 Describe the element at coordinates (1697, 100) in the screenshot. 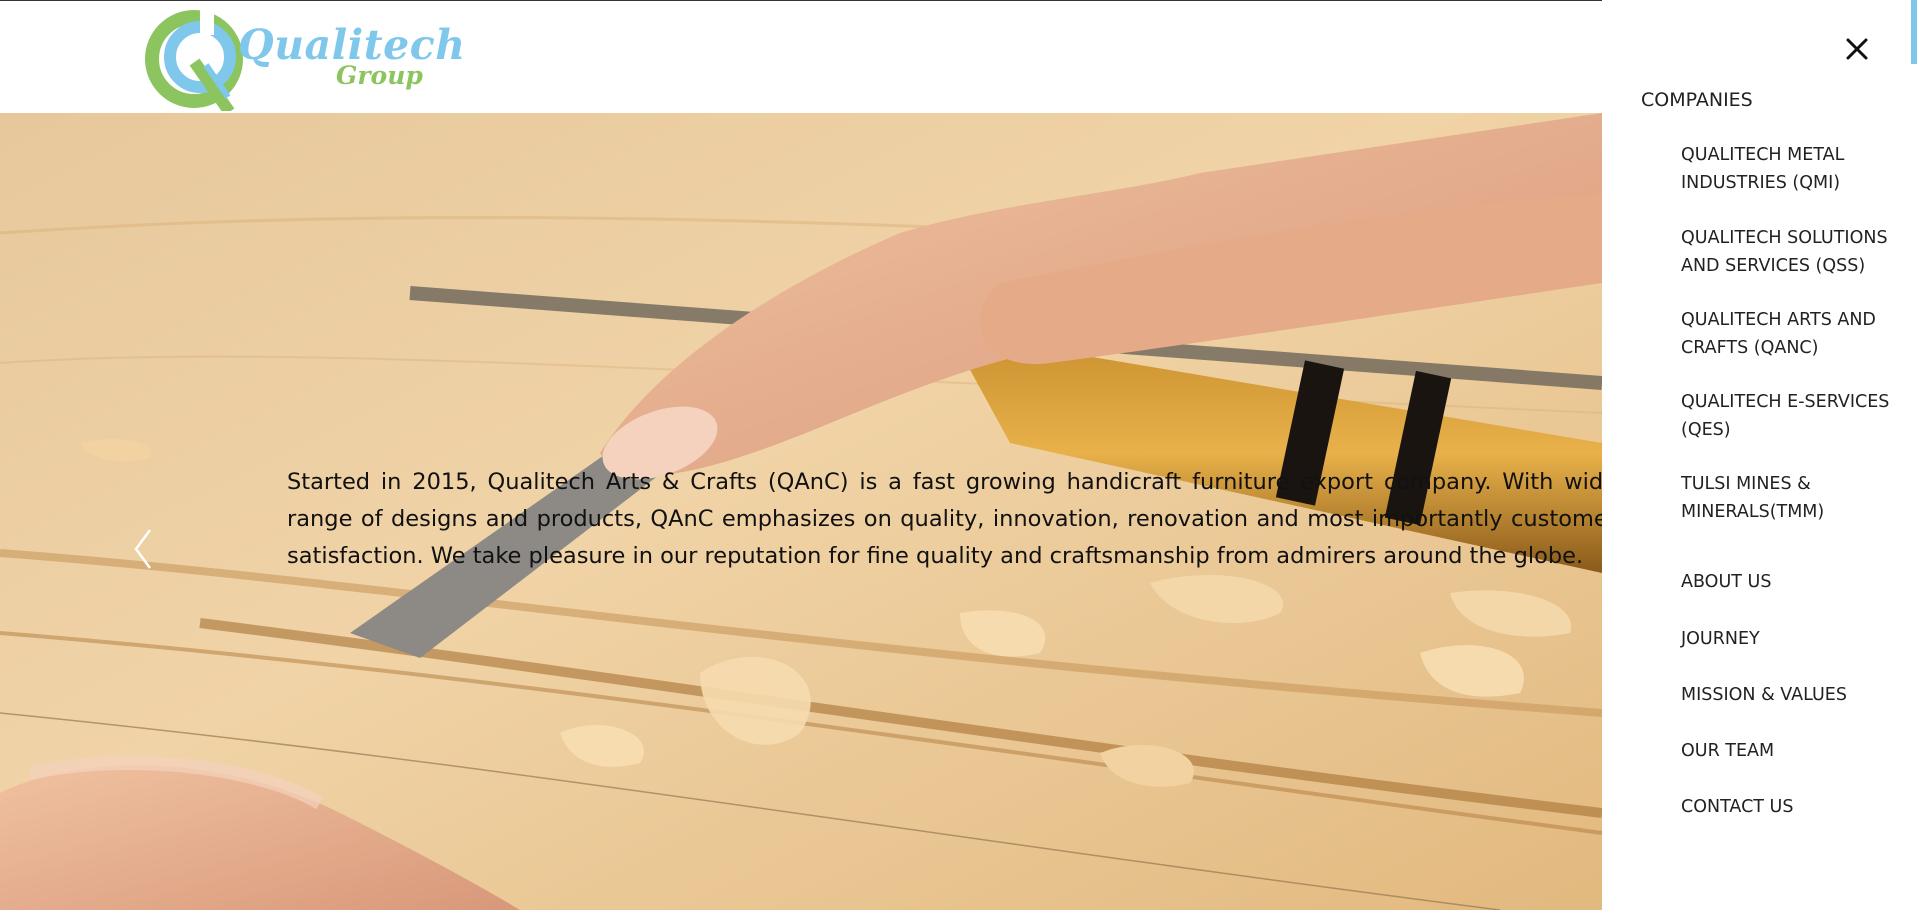

I see `menu-heading-companies: COMPANIES` at that location.